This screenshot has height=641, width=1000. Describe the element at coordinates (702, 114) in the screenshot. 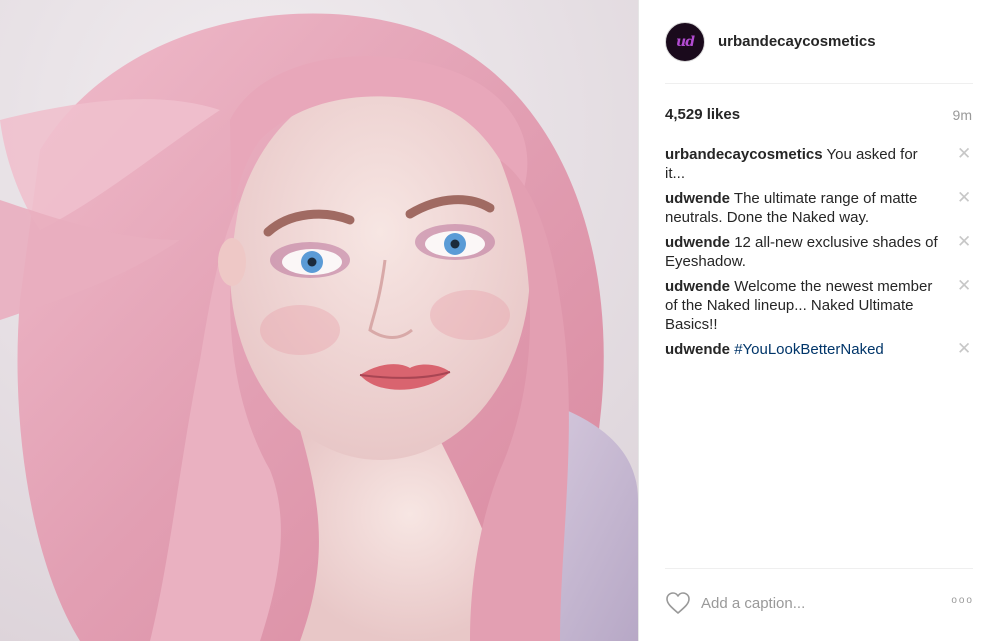

I see `likes-count: 4,529 likes` at that location.